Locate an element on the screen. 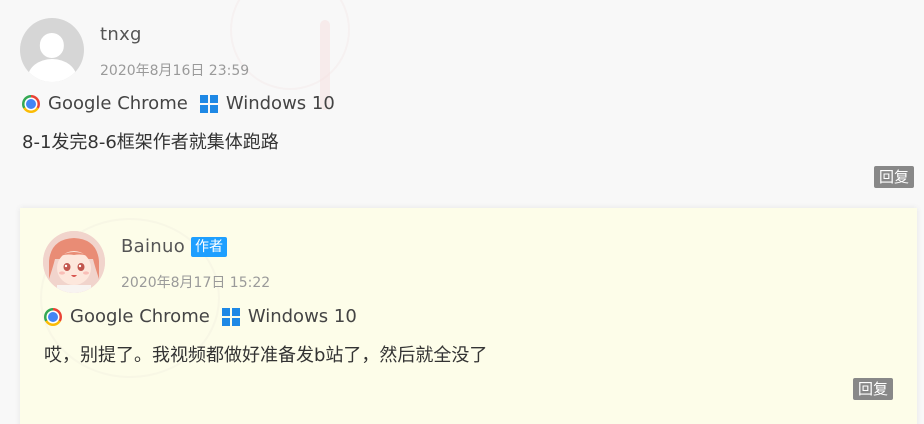 This screenshot has width=924, height=424. comment-date: 2020年8月16日 23:59 is located at coordinates (175, 71).